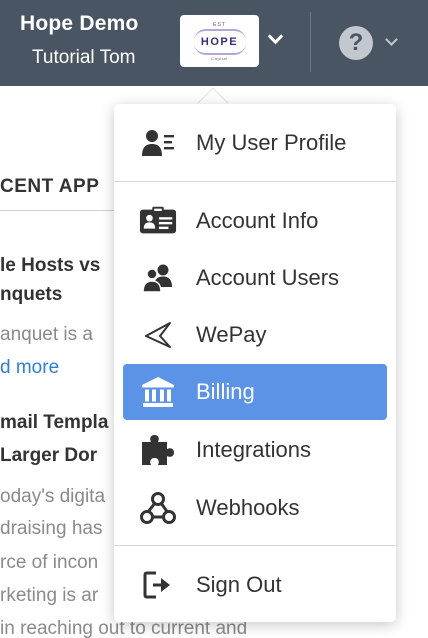 The image size is (428, 638). I want to click on menu-item-label: Account Users, so click(268, 277).